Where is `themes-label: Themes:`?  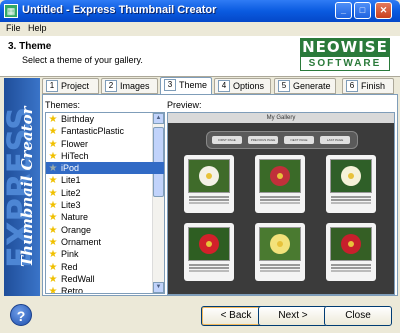 themes-label: Themes: is located at coordinates (63, 105).